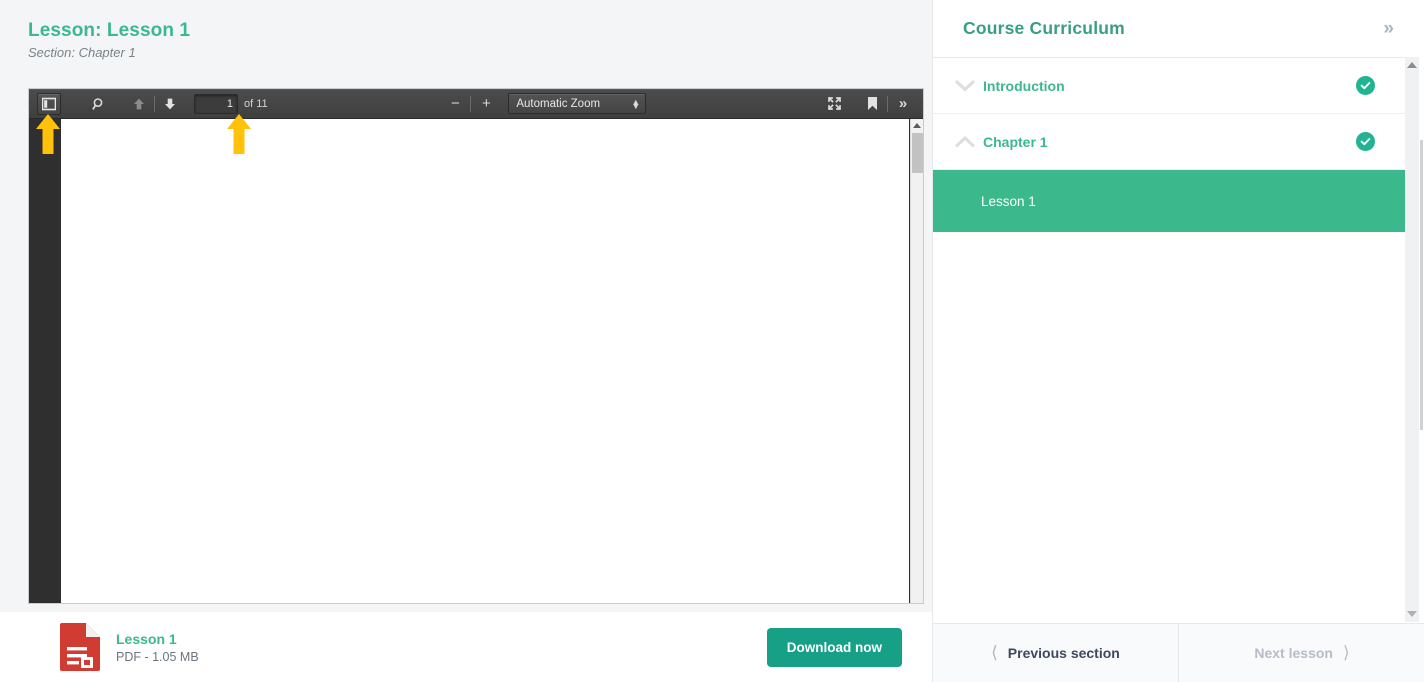 The image size is (1424, 682). Describe the element at coordinates (834, 104) in the screenshot. I see `fullscreen-icon` at that location.